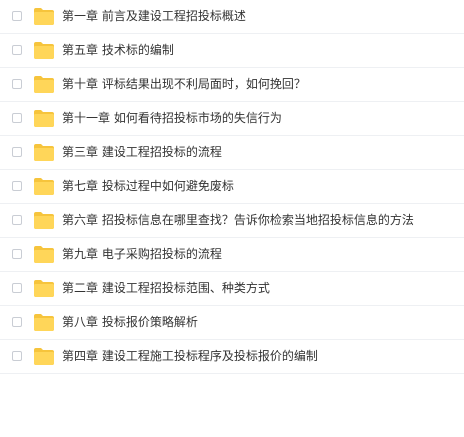 The height and width of the screenshot is (437, 464). What do you see at coordinates (172, 118) in the screenshot?
I see `folder-name: 第十一章 如何看待招投标市场的失信行为` at bounding box center [172, 118].